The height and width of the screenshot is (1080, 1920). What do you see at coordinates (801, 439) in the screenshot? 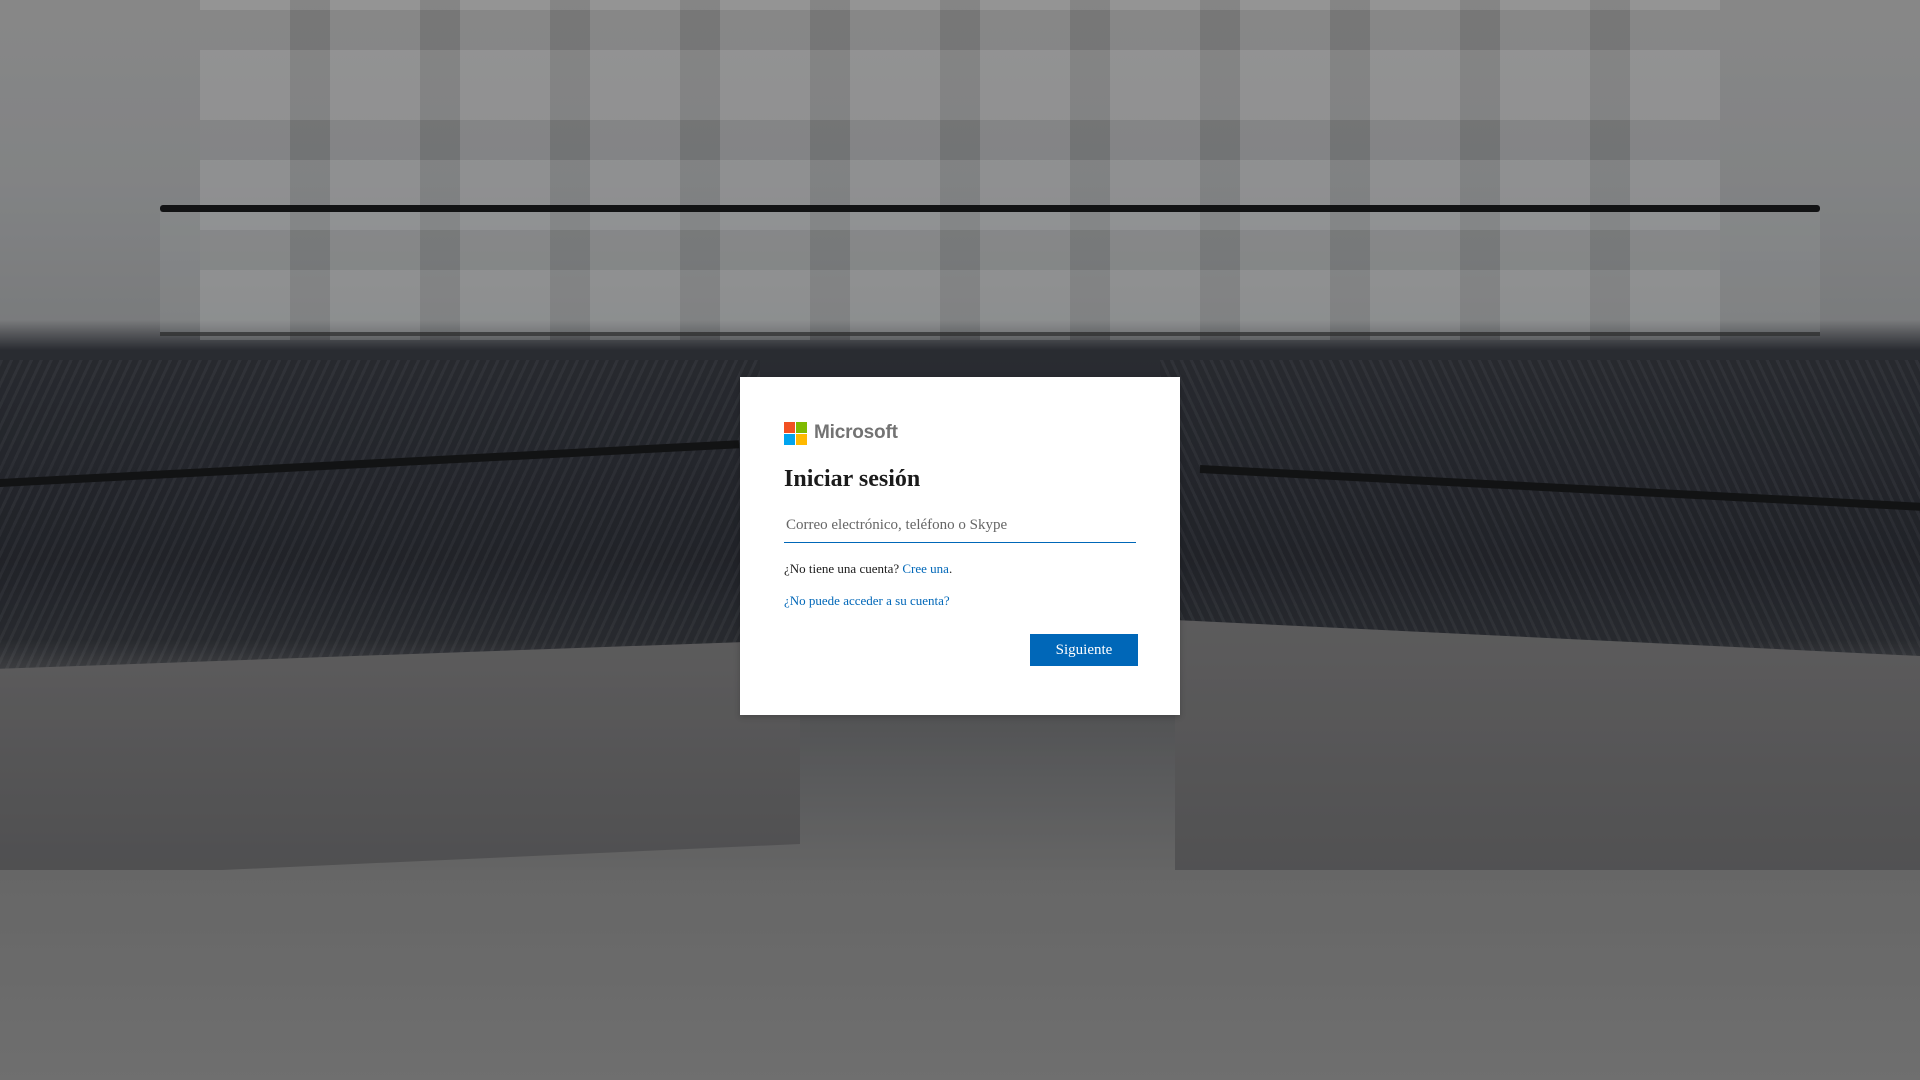
I see `logo-square-yellow` at bounding box center [801, 439].